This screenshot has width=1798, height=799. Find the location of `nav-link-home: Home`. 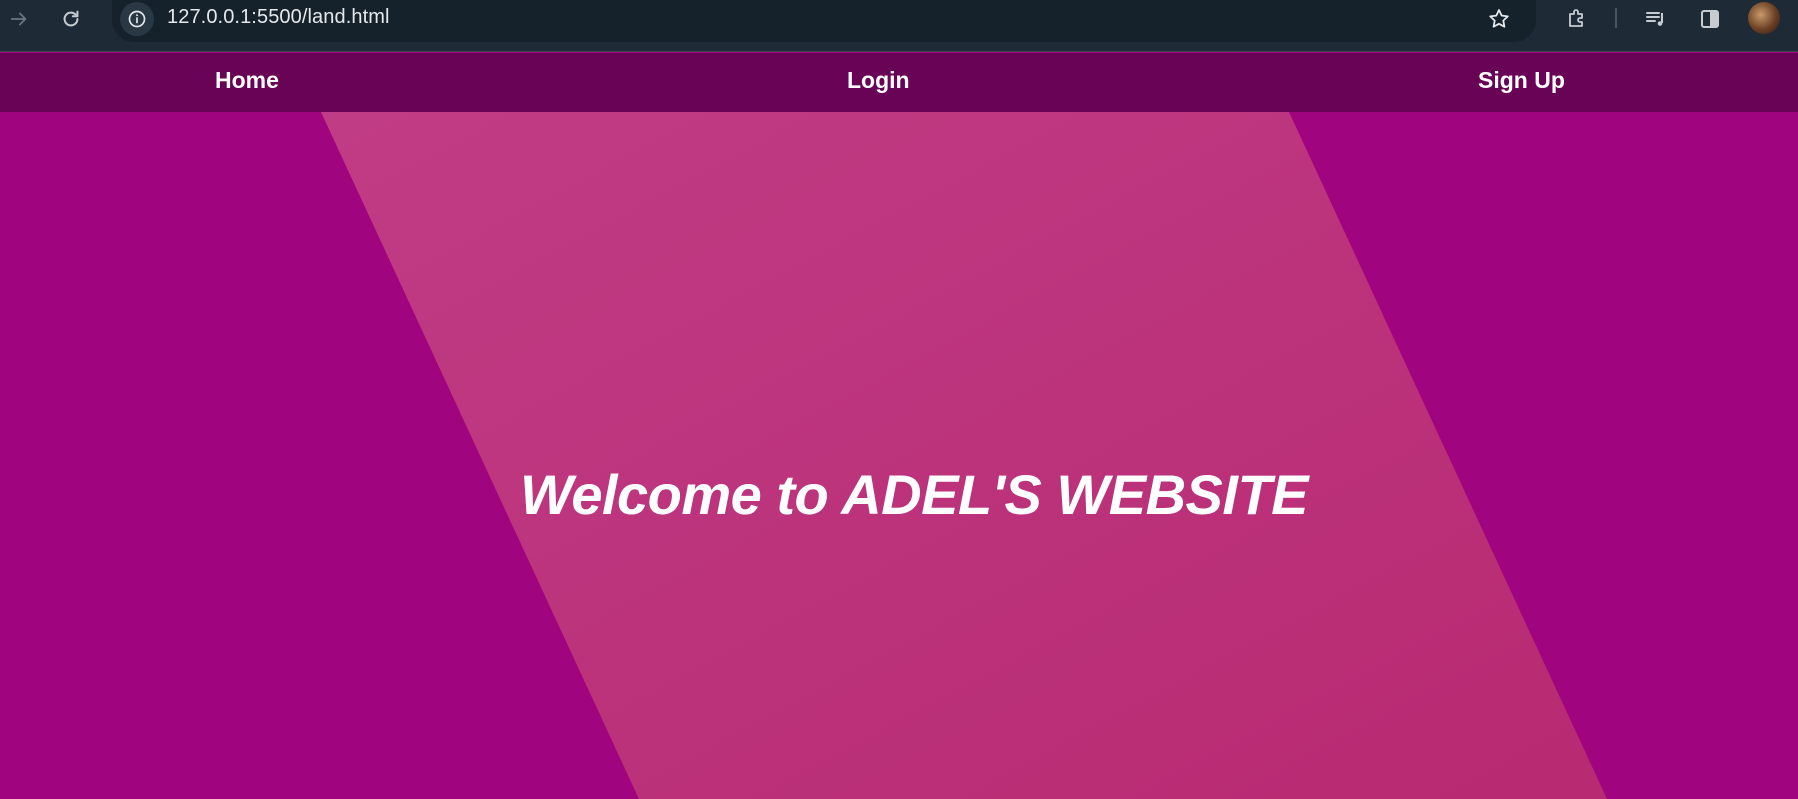

nav-link-home: Home is located at coordinates (247, 80).